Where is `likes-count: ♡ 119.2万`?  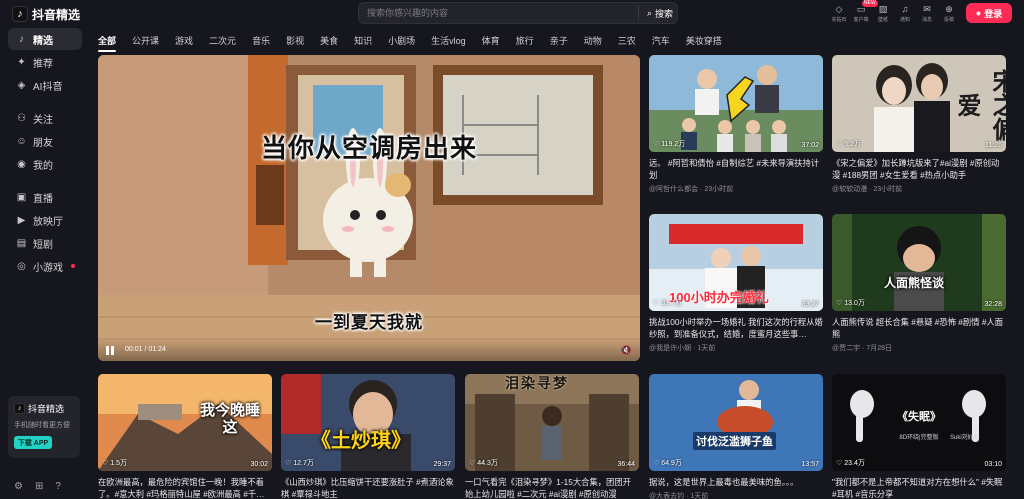 likes-count: ♡ 119.2万 is located at coordinates (669, 144).